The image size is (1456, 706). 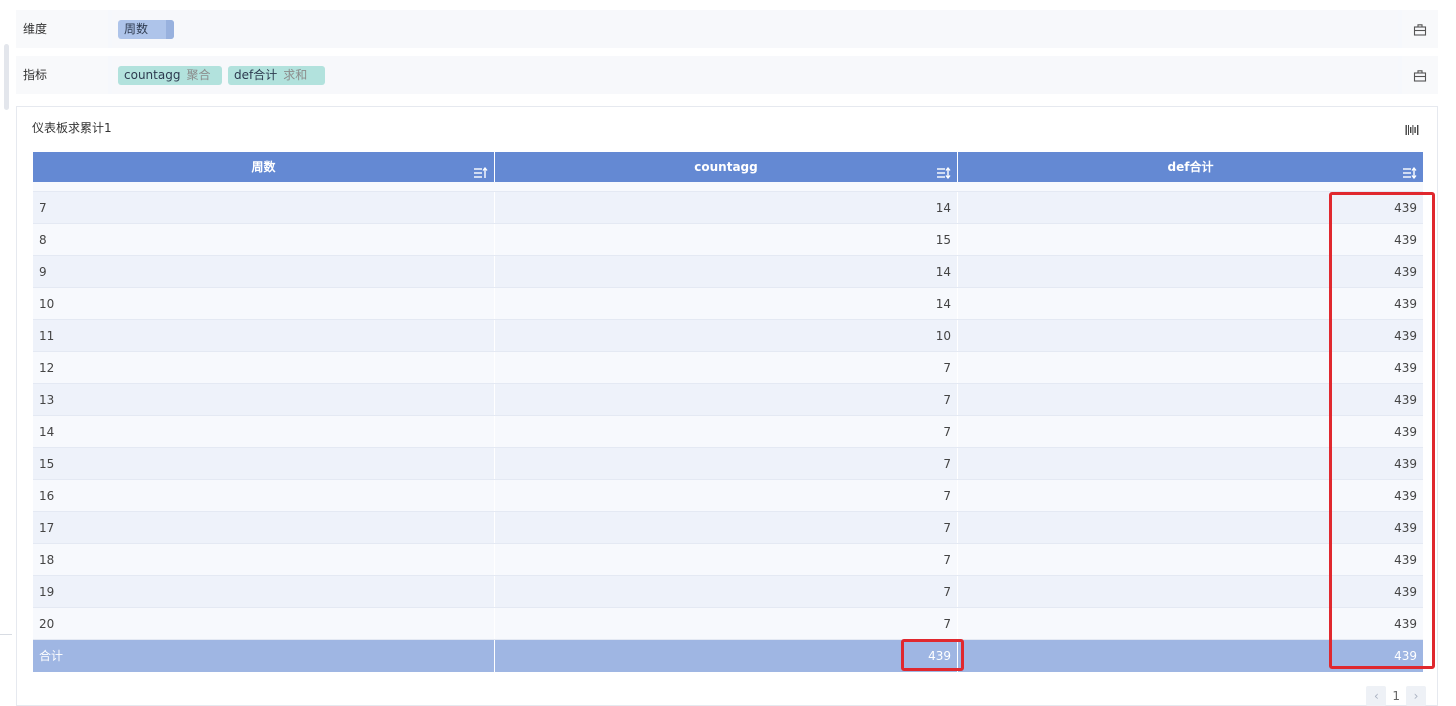 I want to click on metric-config-button, so click(x=1420, y=75).